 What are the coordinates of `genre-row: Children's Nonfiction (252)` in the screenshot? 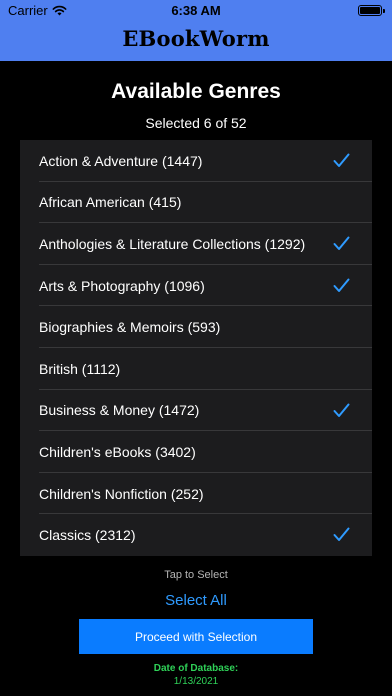 It's located at (196, 494).